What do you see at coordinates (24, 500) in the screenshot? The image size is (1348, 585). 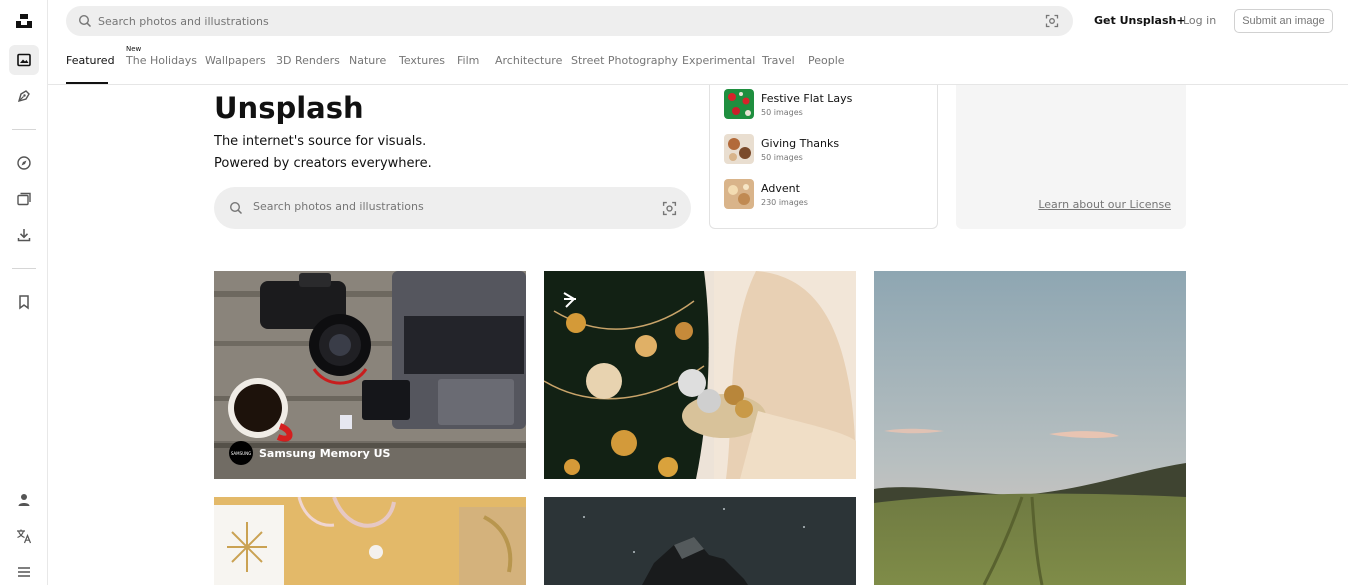 I see `user-icon` at bounding box center [24, 500].